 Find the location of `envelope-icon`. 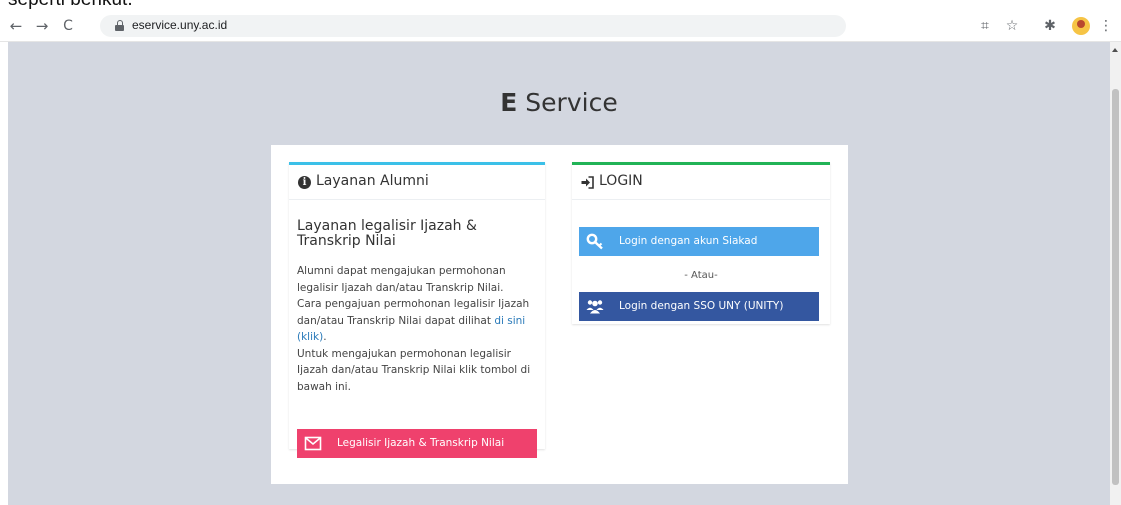

envelope-icon is located at coordinates (313, 443).